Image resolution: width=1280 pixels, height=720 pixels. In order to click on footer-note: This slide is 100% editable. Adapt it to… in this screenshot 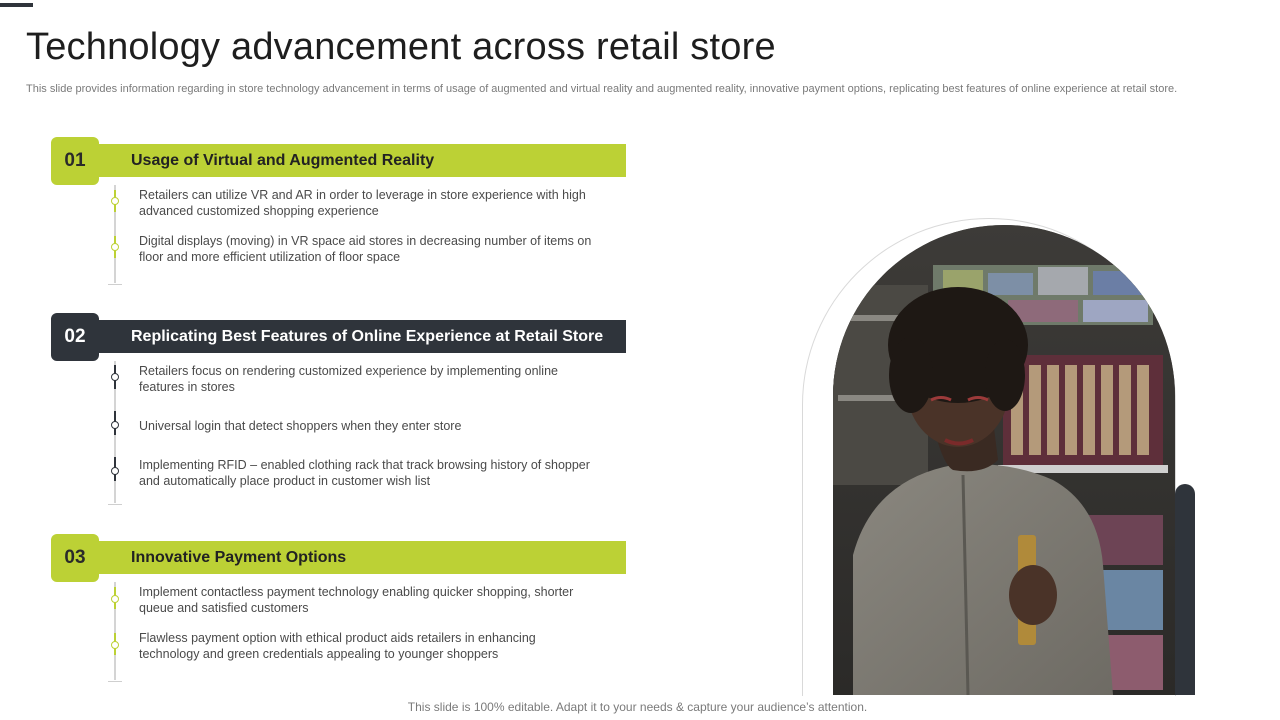, I will do `click(637, 707)`.